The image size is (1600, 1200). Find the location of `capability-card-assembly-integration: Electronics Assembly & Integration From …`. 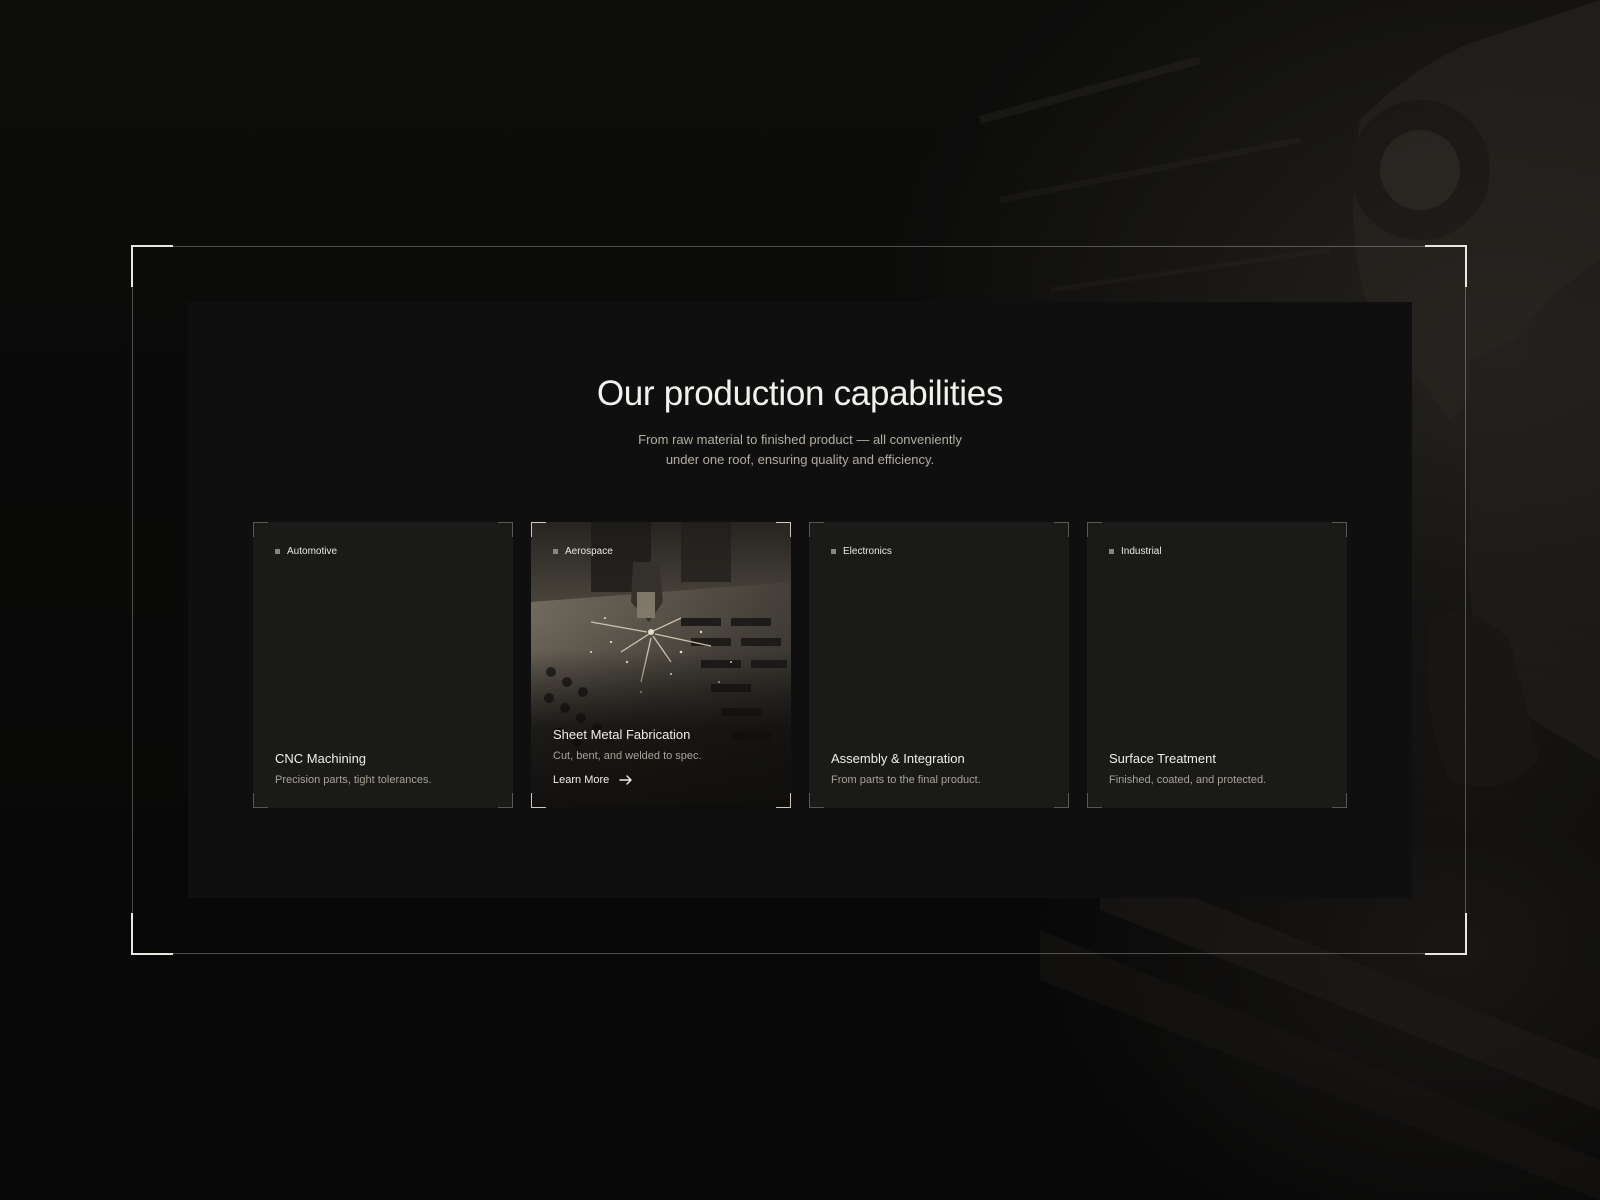

capability-card-assembly-integration: Electronics Assembly & Integration From … is located at coordinates (939, 665).